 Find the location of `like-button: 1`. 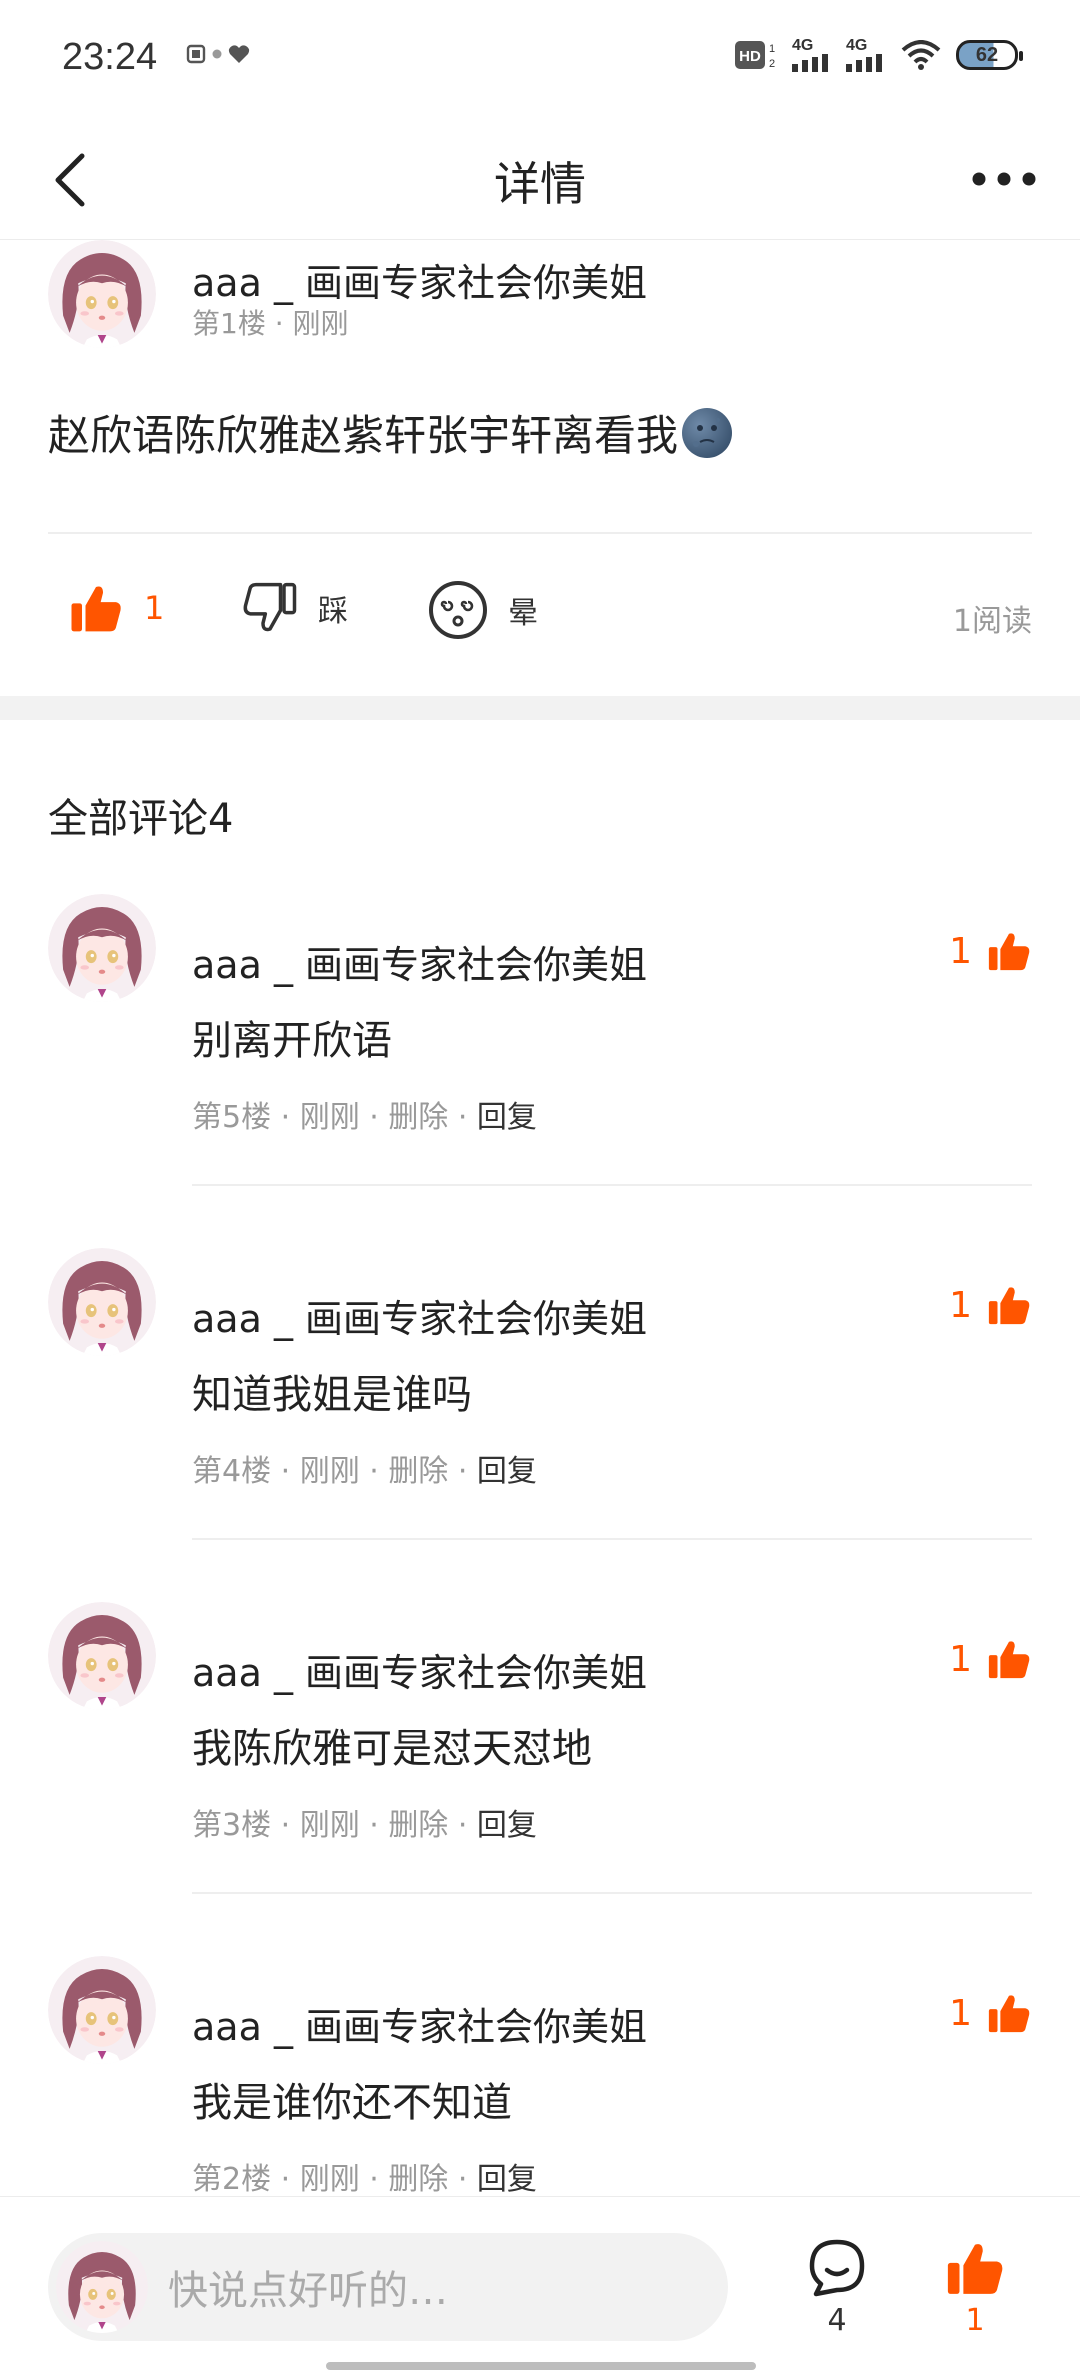

like-button: 1 is located at coordinates (116, 608).